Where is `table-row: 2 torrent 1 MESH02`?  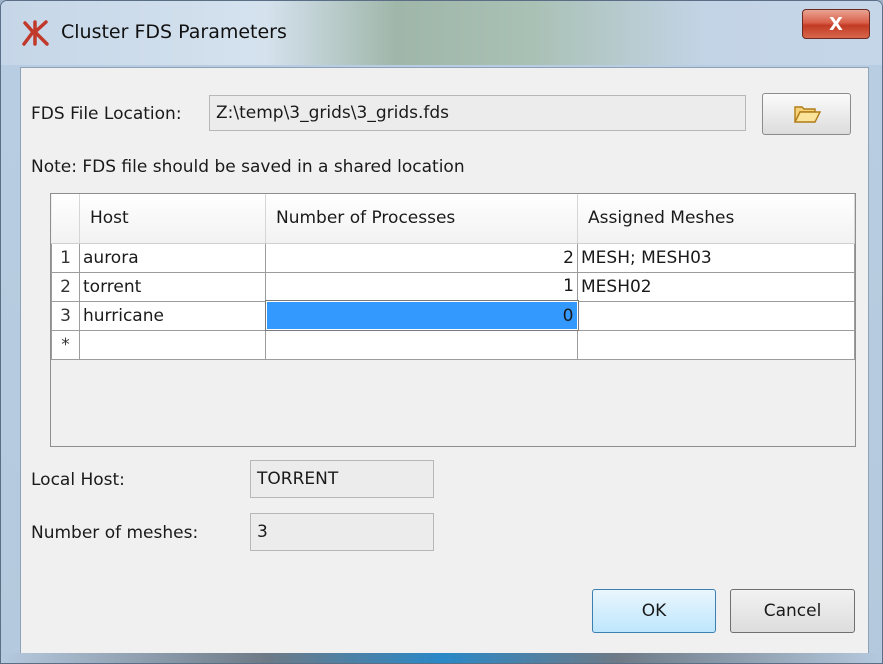 table-row: 2 torrent 1 MESH02 is located at coordinates (453, 286).